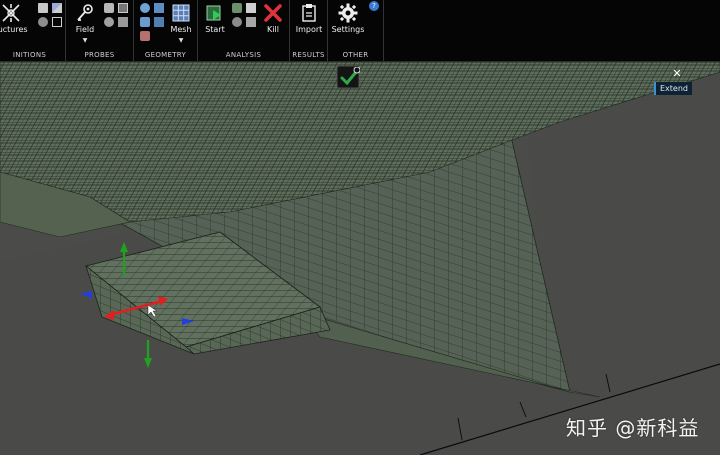 The width and height of the screenshot is (720, 455). I want to click on field-probe-button: Field ▼, so click(85, 23).